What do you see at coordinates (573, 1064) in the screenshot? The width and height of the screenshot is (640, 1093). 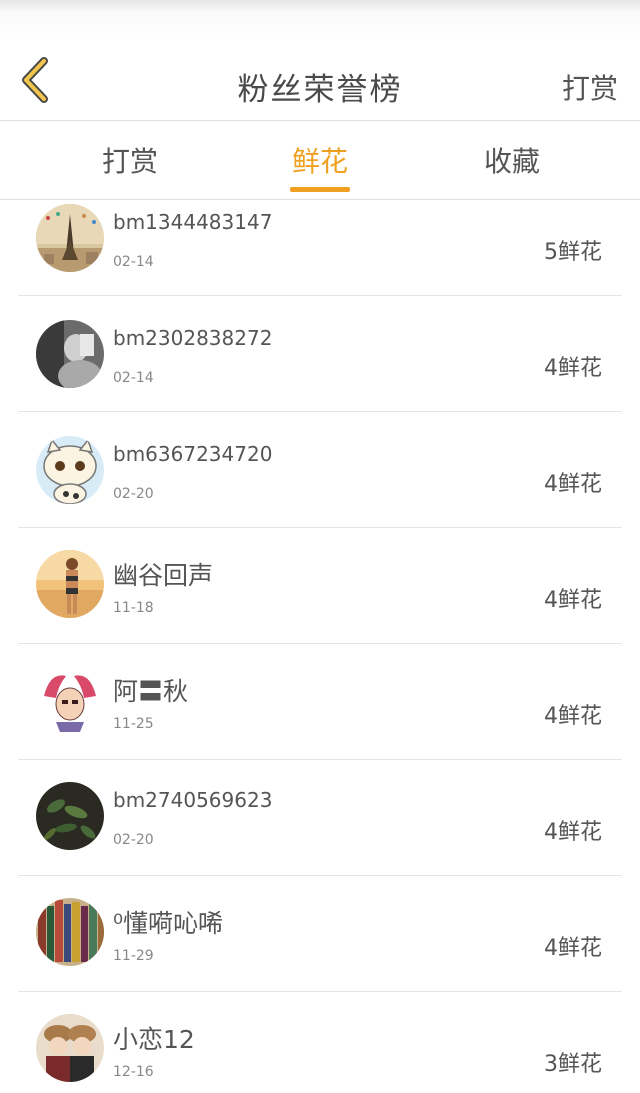 I see `flower-count: 3鲜花` at bounding box center [573, 1064].